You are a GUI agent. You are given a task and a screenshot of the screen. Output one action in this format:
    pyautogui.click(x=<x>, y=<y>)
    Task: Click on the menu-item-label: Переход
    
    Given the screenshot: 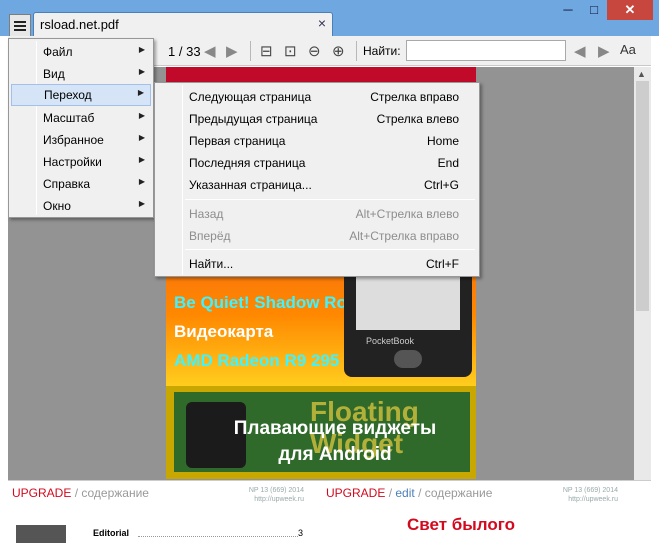 What is the action you would take?
    pyautogui.click(x=68, y=95)
    